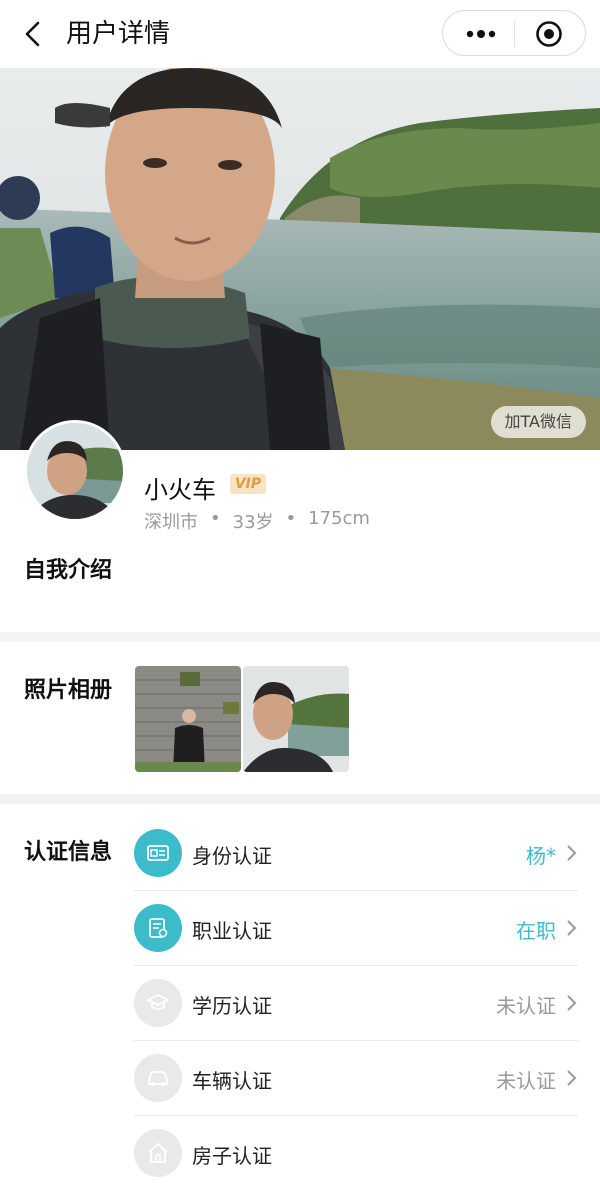 The height and width of the screenshot is (1196, 600). I want to click on target-circle-icon, so click(549, 34).